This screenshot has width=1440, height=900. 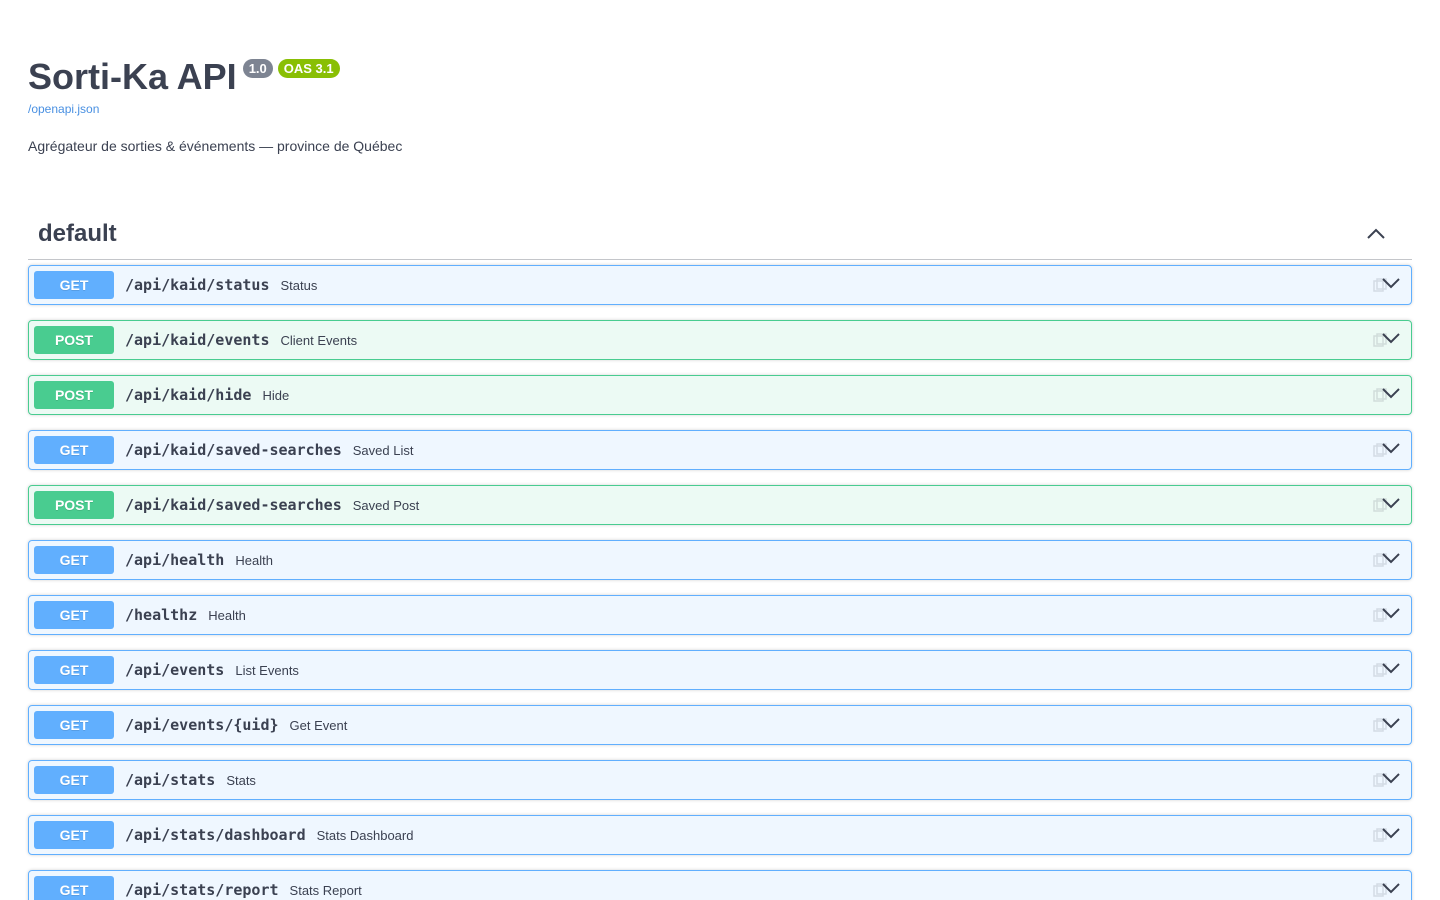 I want to click on operation-get-10: GET /api/stats/dashboard Stats Dashboard, so click(x=720, y=835).